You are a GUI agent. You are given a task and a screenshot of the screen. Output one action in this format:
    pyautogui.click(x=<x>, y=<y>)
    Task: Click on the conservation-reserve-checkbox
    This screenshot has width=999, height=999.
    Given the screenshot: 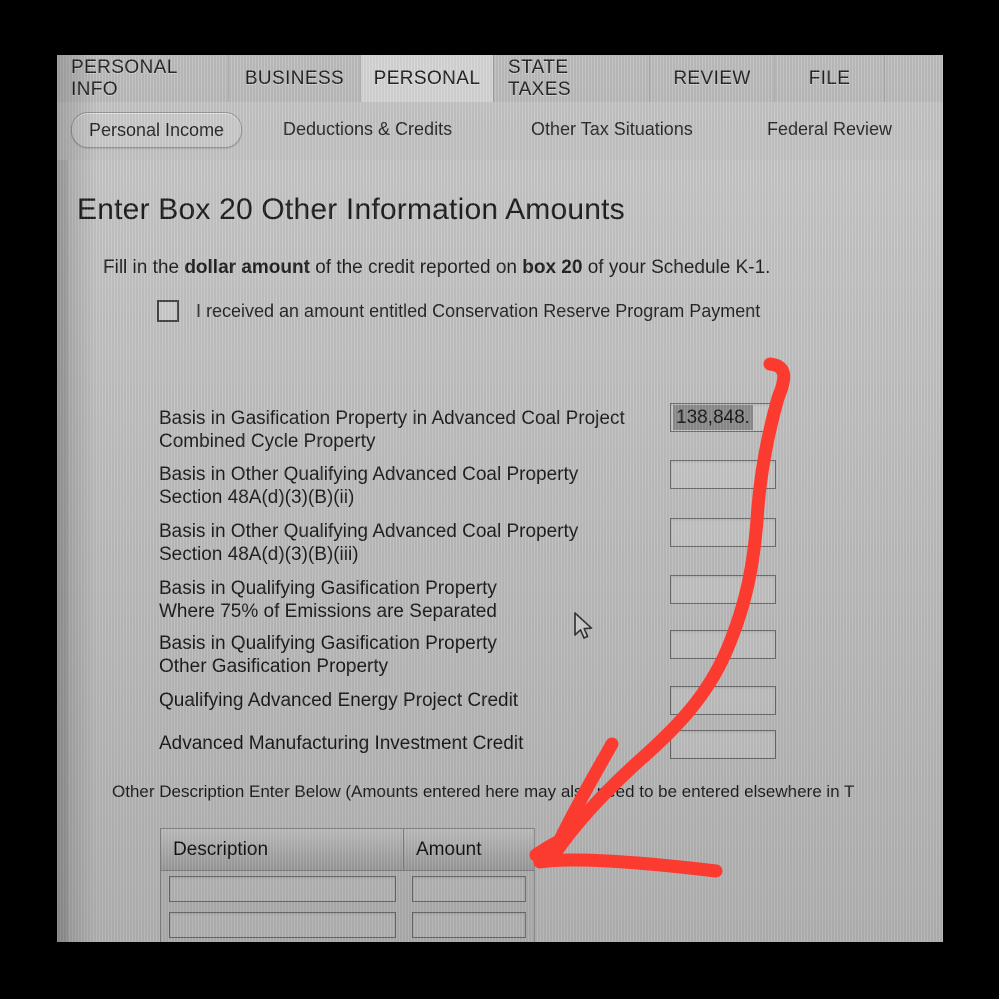 What is the action you would take?
    pyautogui.click(x=168, y=311)
    